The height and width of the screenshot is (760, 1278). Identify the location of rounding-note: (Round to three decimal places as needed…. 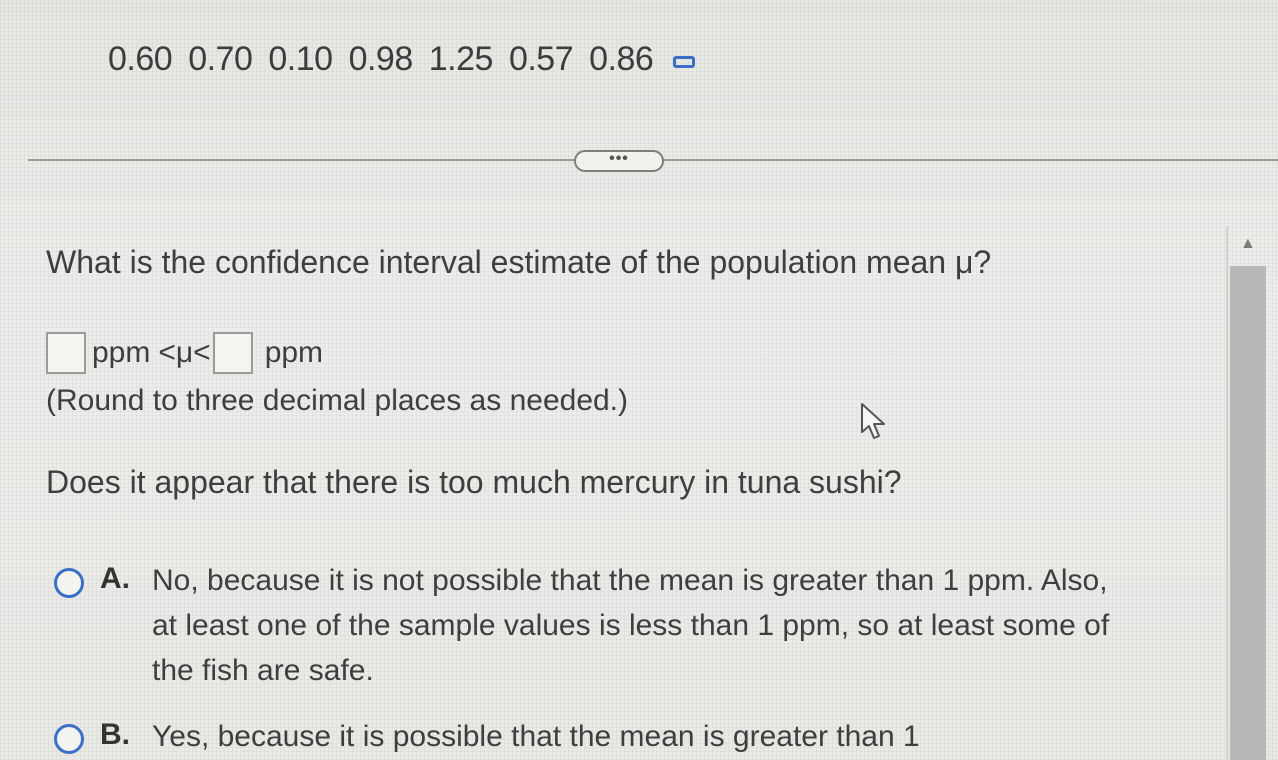
(337, 400).